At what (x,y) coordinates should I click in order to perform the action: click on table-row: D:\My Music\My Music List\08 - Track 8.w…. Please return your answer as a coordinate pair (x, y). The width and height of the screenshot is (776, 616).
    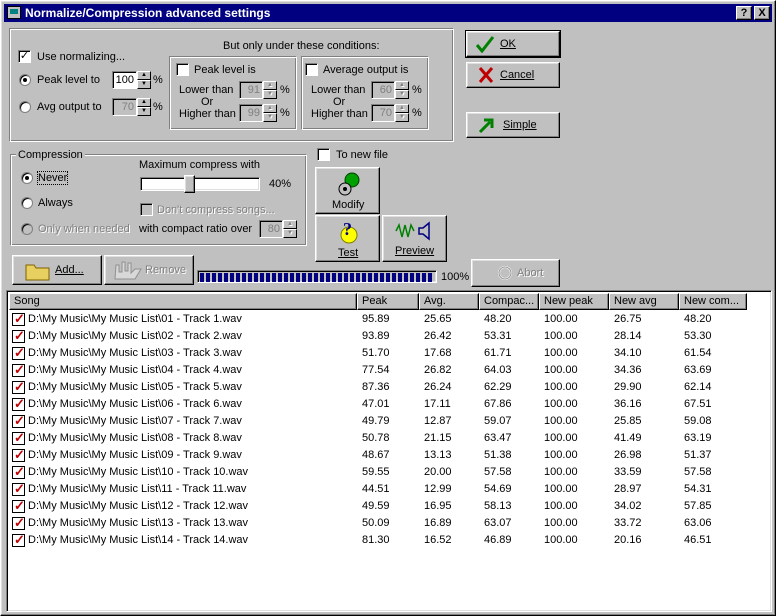
    Looking at the image, I should click on (389, 438).